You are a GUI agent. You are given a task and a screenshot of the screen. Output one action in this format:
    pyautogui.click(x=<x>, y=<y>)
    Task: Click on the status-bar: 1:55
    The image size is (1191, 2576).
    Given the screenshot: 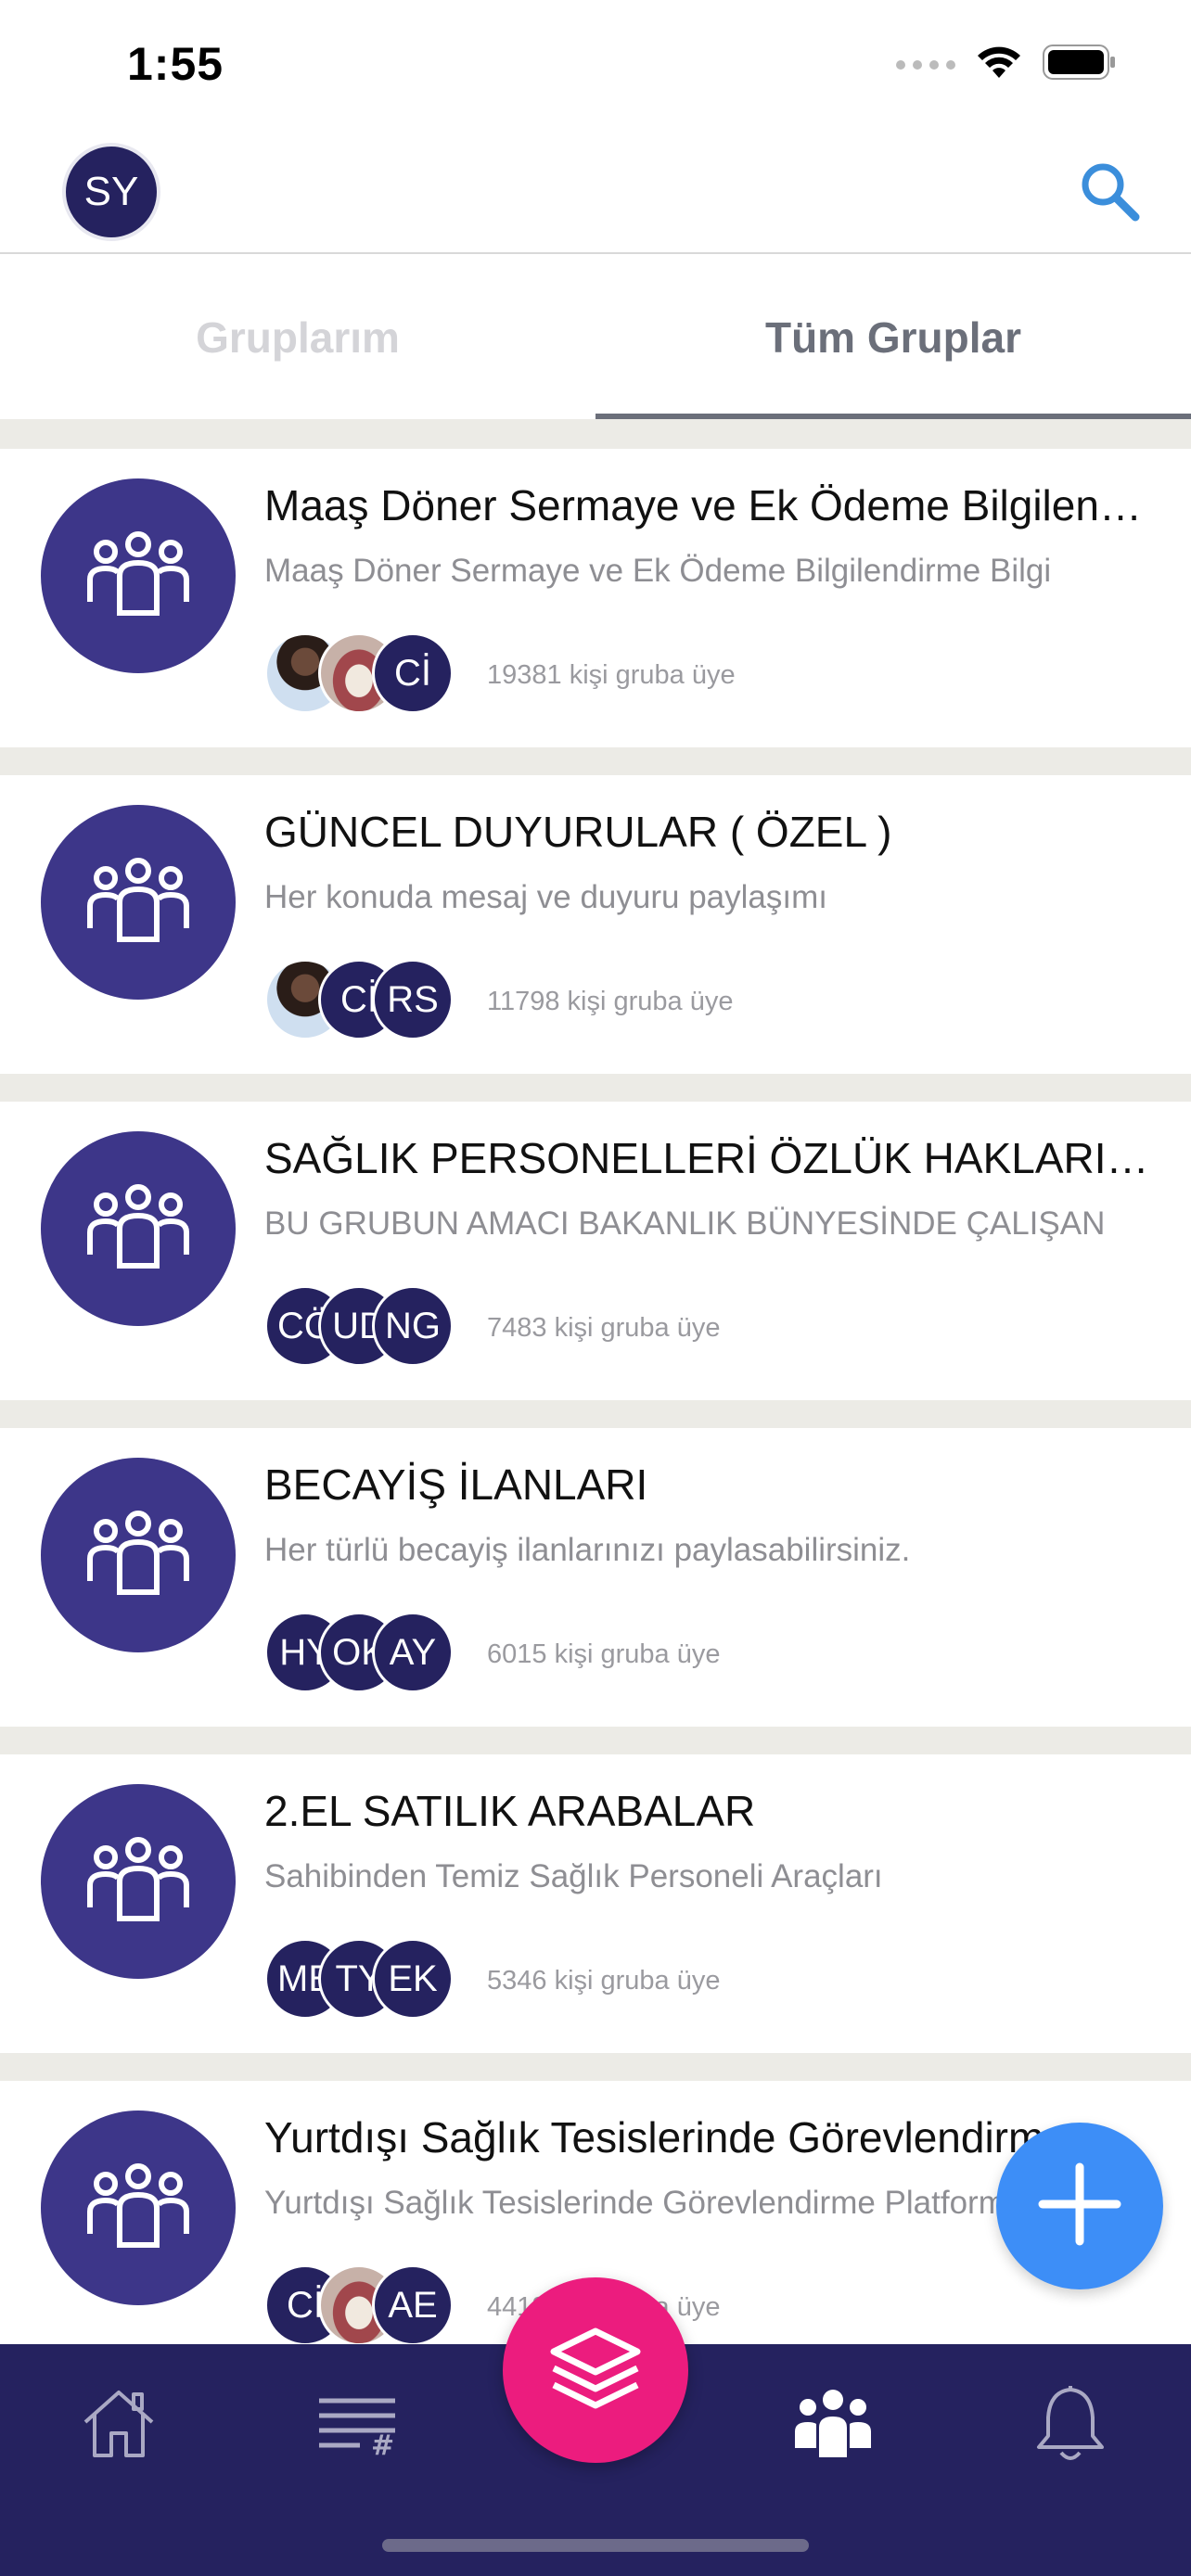 What is the action you would take?
    pyautogui.click(x=595, y=65)
    